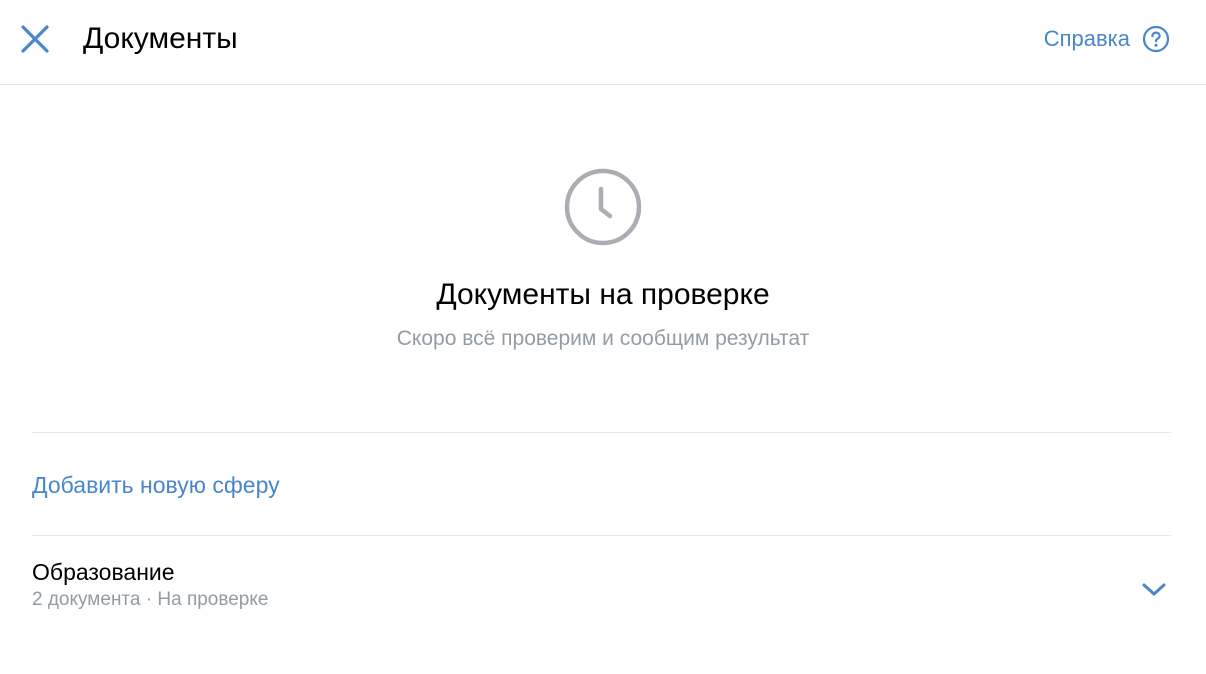 The height and width of the screenshot is (674, 1206). I want to click on chevron-down-icon, so click(1154, 589).